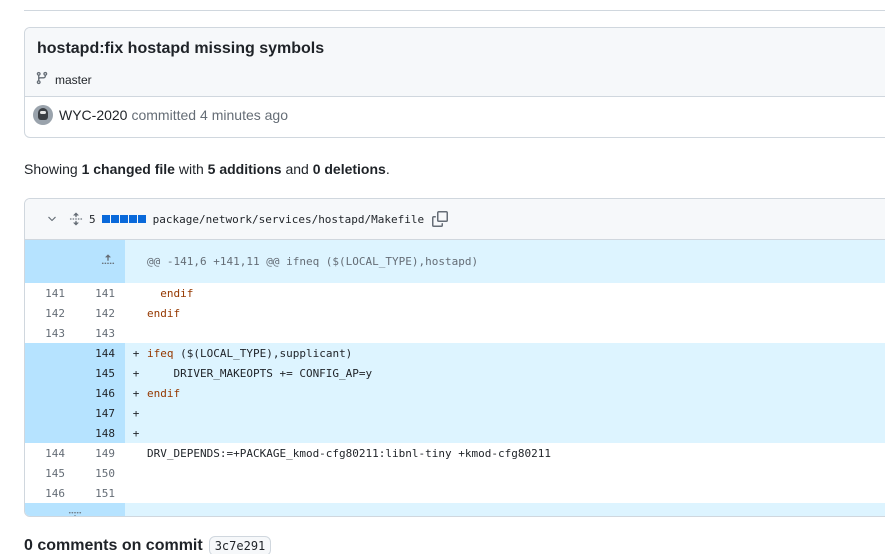 The width and height of the screenshot is (885, 554). I want to click on summary-with: with, so click(191, 169).